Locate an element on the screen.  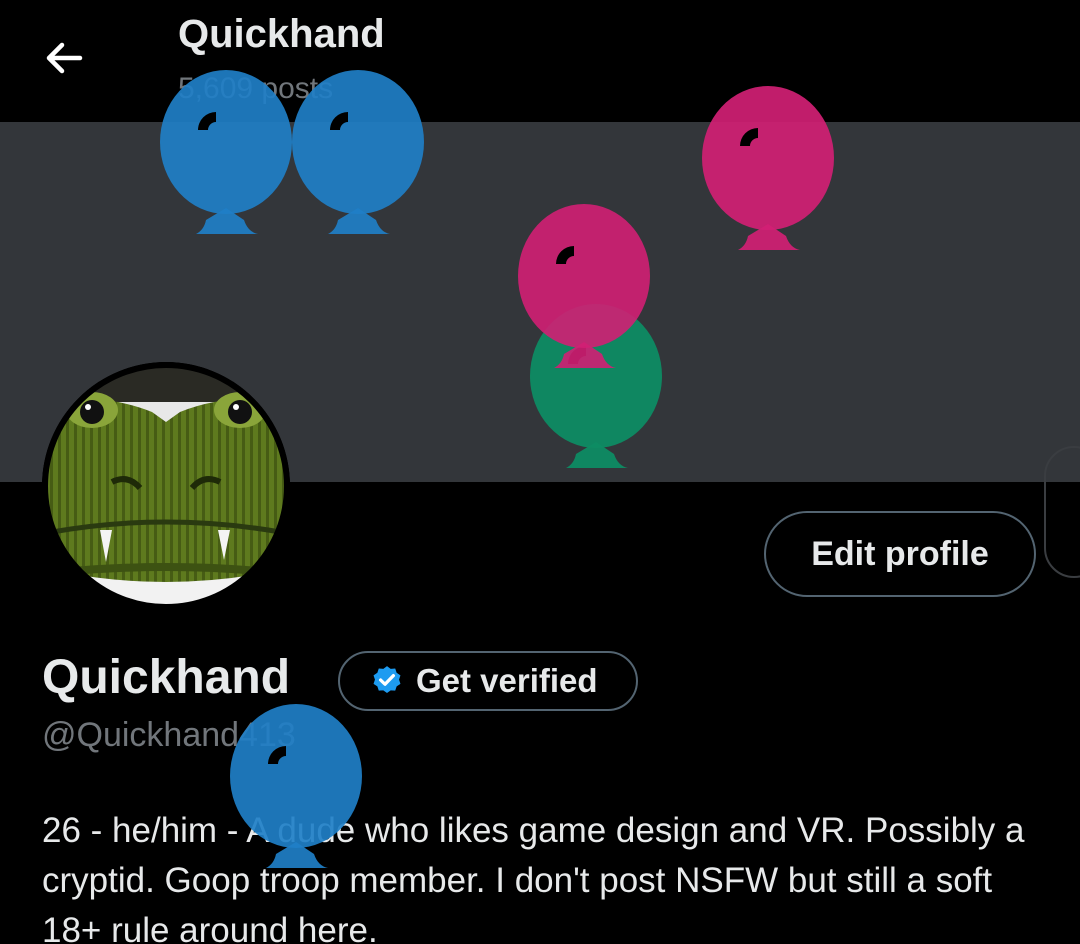
avatar is located at coordinates (166, 486).